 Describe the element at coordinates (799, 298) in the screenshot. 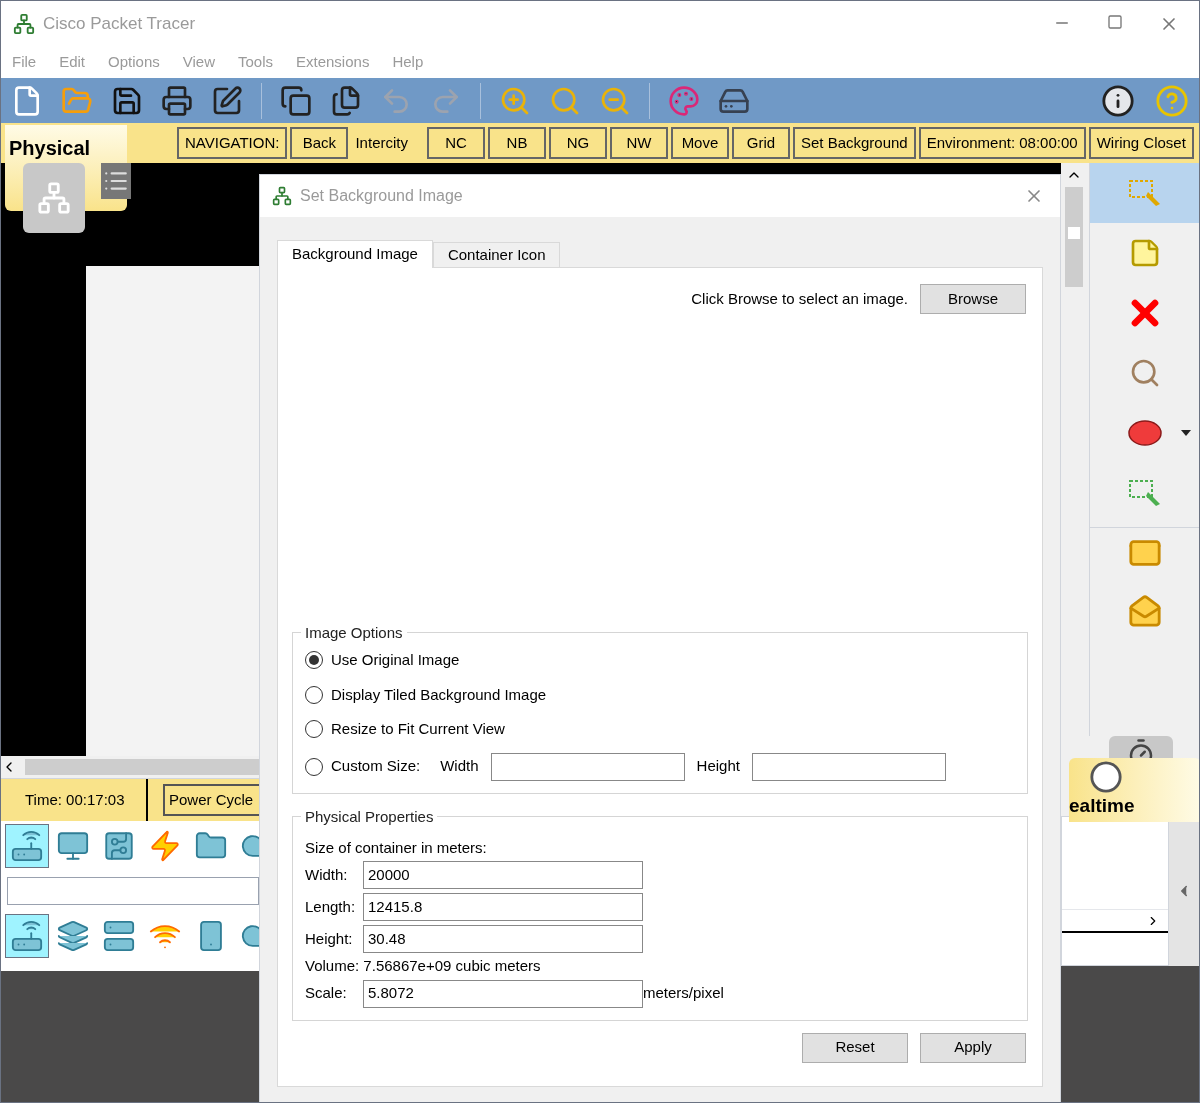

I see `browse-prompt: Click Browse to select an image.` at that location.